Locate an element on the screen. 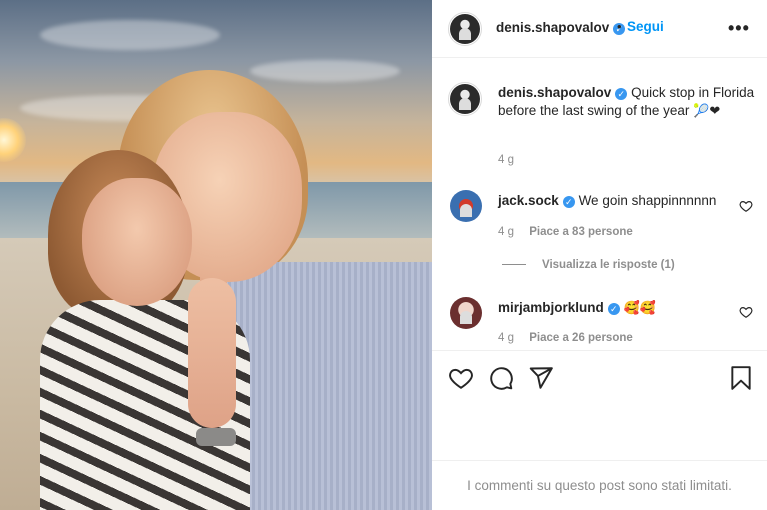 The image size is (767, 510). sun is located at coordinates (13, 140).